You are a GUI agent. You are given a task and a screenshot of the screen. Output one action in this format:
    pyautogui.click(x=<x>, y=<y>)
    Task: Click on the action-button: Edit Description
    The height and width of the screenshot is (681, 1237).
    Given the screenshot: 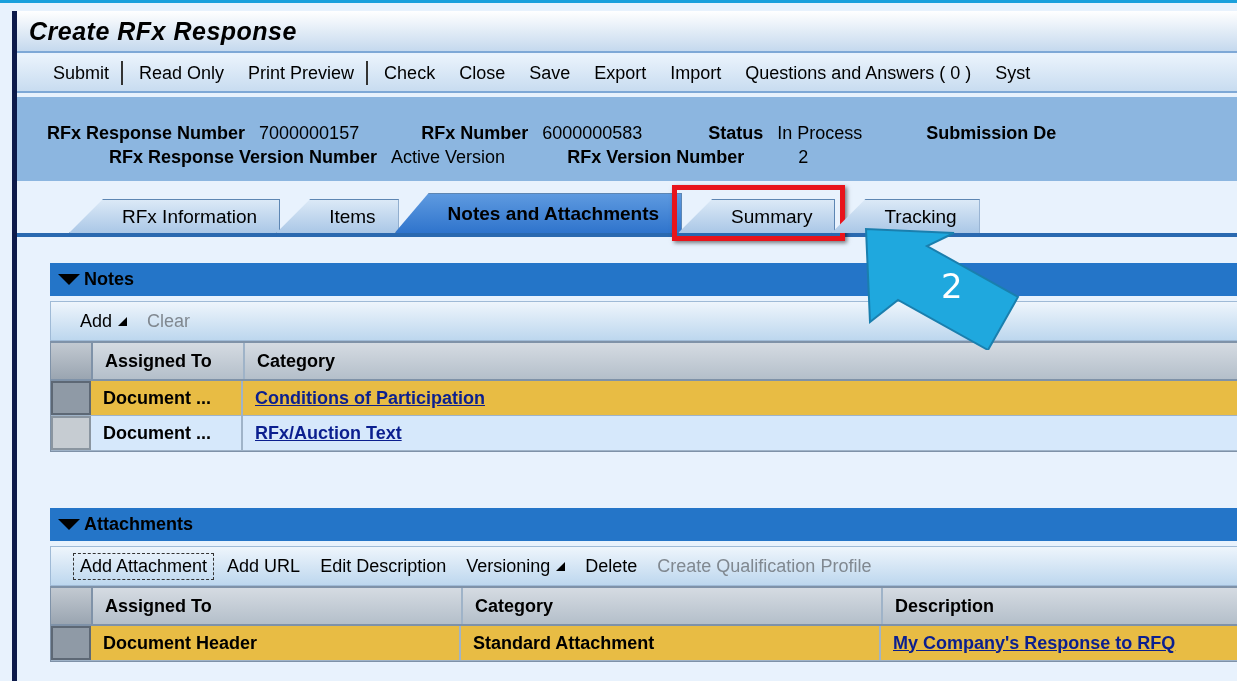 What is the action you would take?
    pyautogui.click(x=383, y=566)
    